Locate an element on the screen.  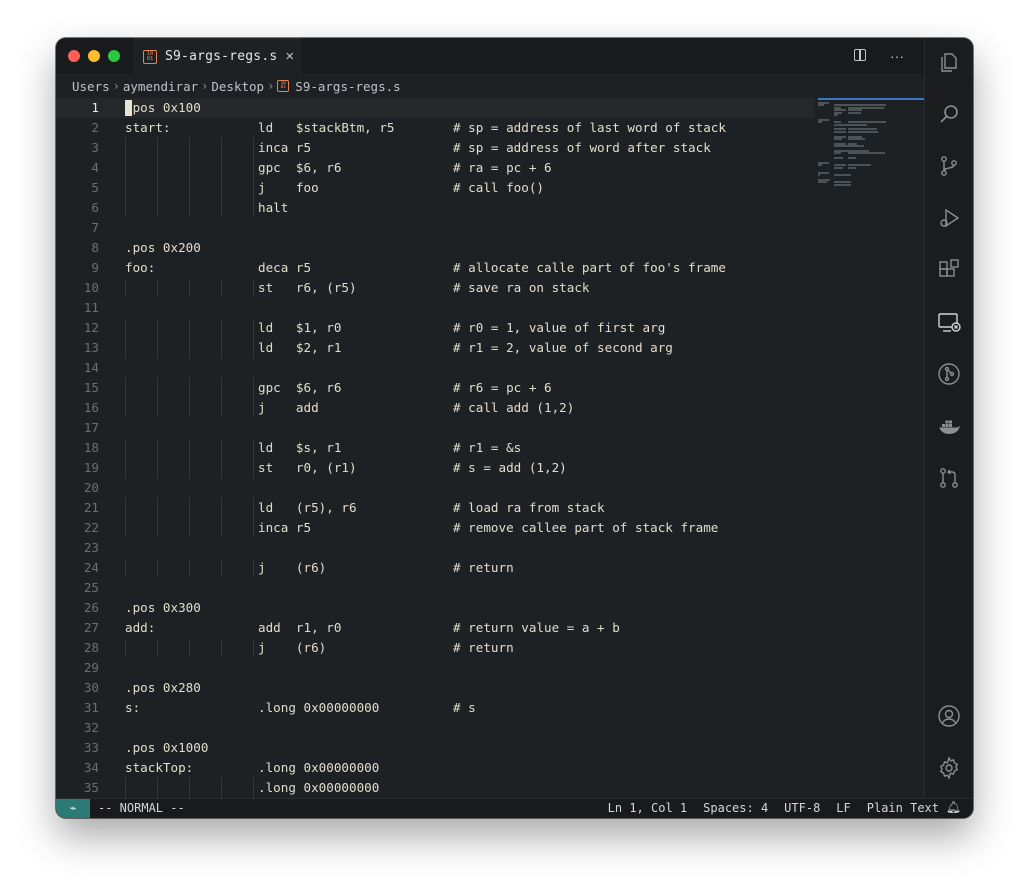
code-line: 12 ld $1, r0 # r0 = 1, value of first arg is located at coordinates (490, 328).